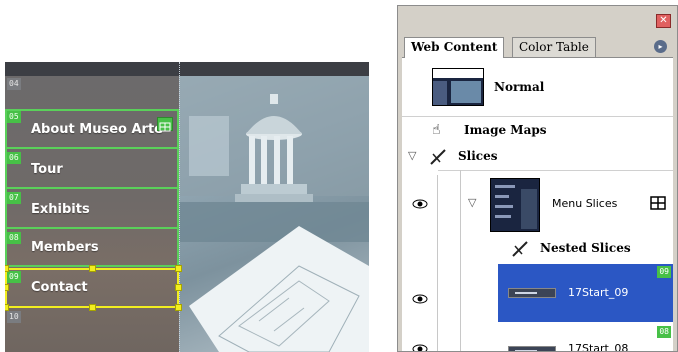 This screenshot has width=678, height=352. I want to click on slice-grid-icon, so click(658, 203).